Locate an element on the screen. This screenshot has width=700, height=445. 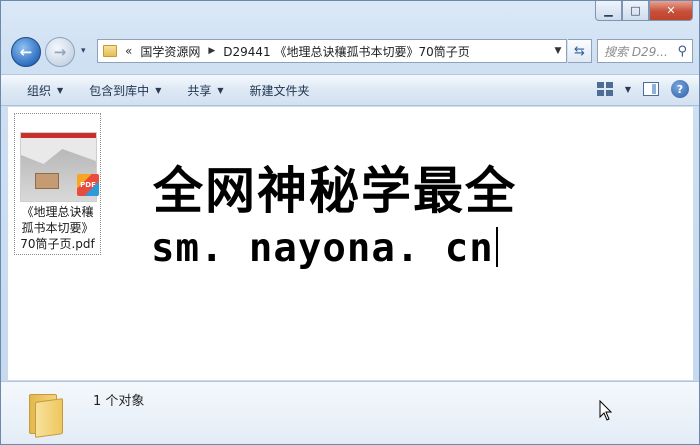
help-icon: ? is located at coordinates (680, 89).